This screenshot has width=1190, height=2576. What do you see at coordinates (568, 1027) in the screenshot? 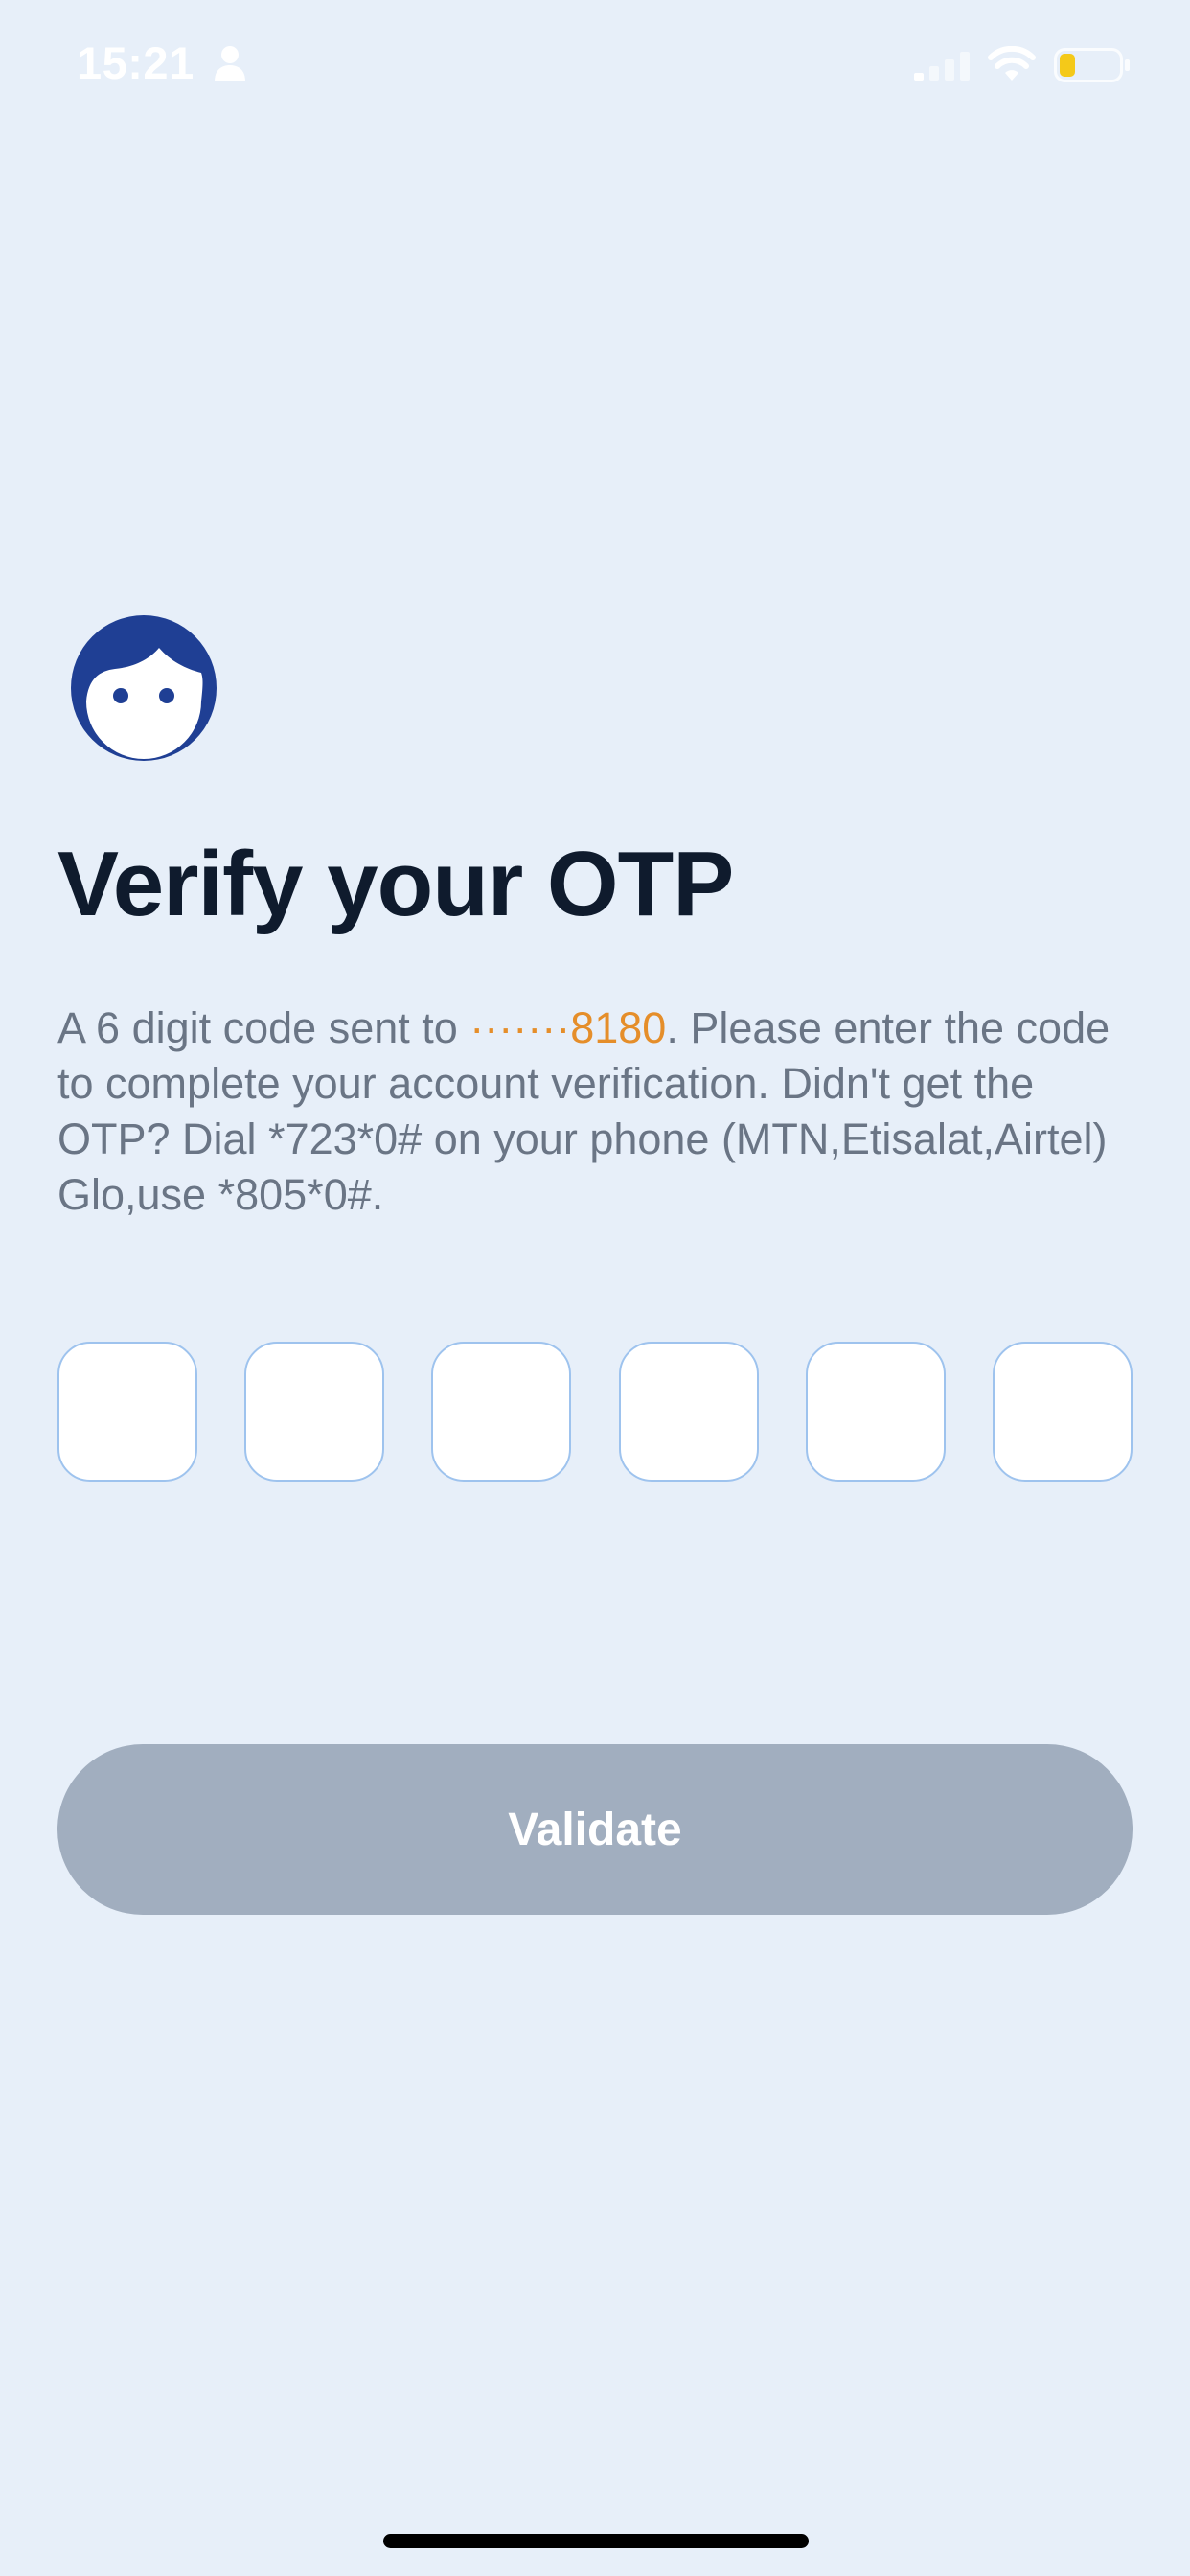
I see `masked-phone-number: ·······8180` at bounding box center [568, 1027].